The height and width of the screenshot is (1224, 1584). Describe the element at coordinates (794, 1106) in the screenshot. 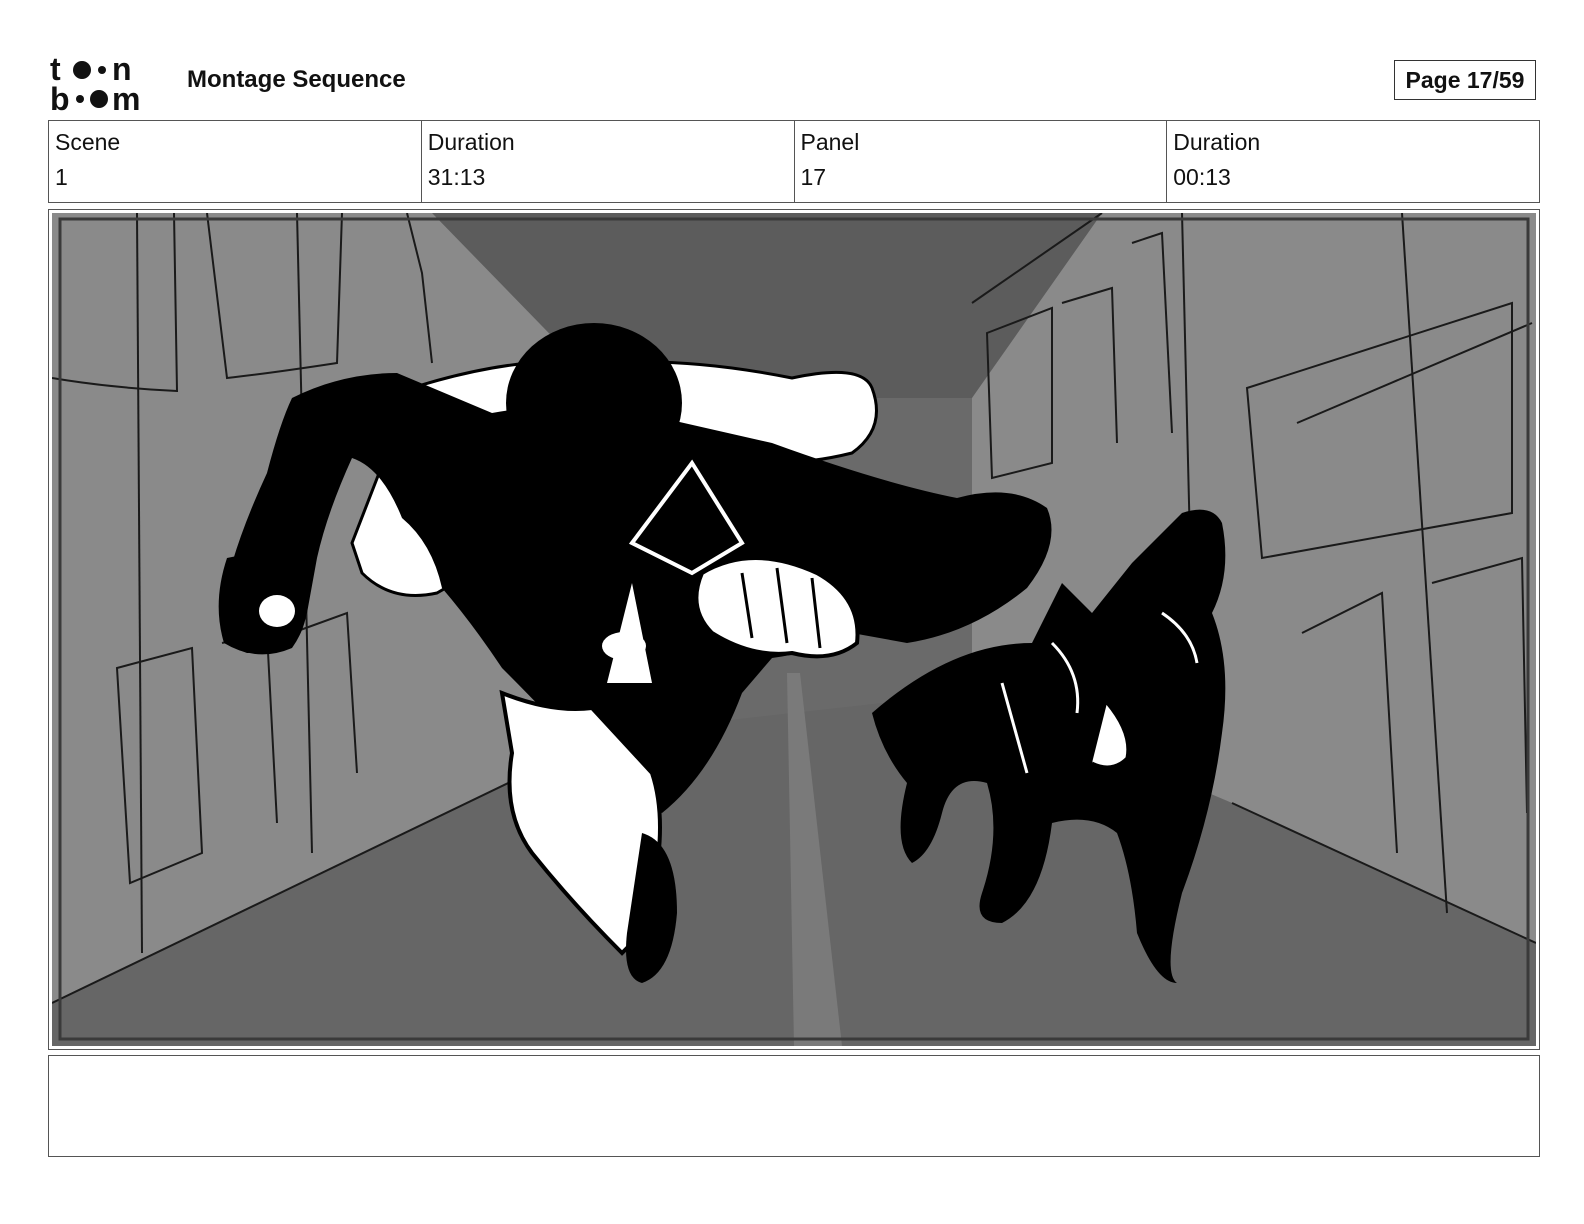

I see `panel-notes-box` at that location.